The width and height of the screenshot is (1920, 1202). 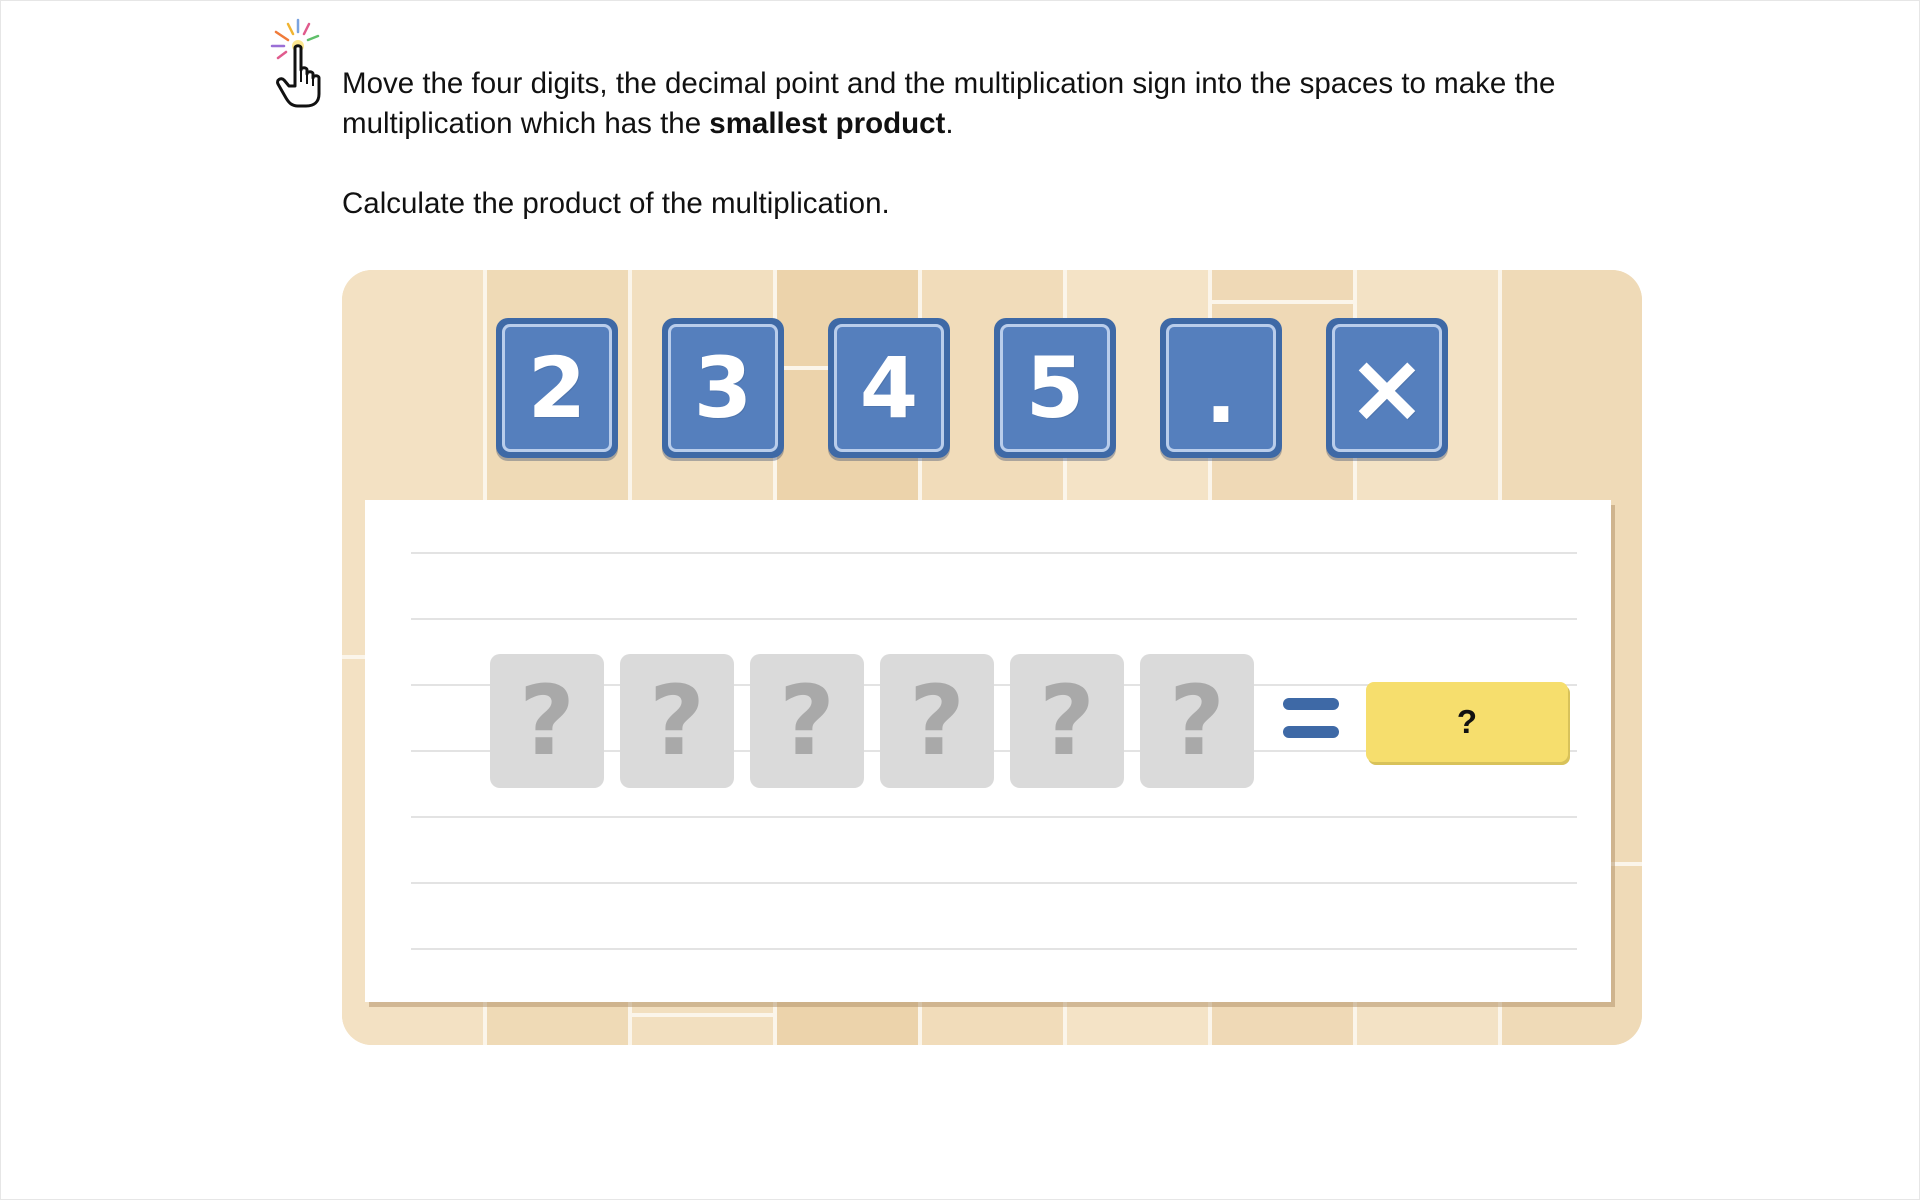 I want to click on tile-label: 4, so click(x=889, y=388).